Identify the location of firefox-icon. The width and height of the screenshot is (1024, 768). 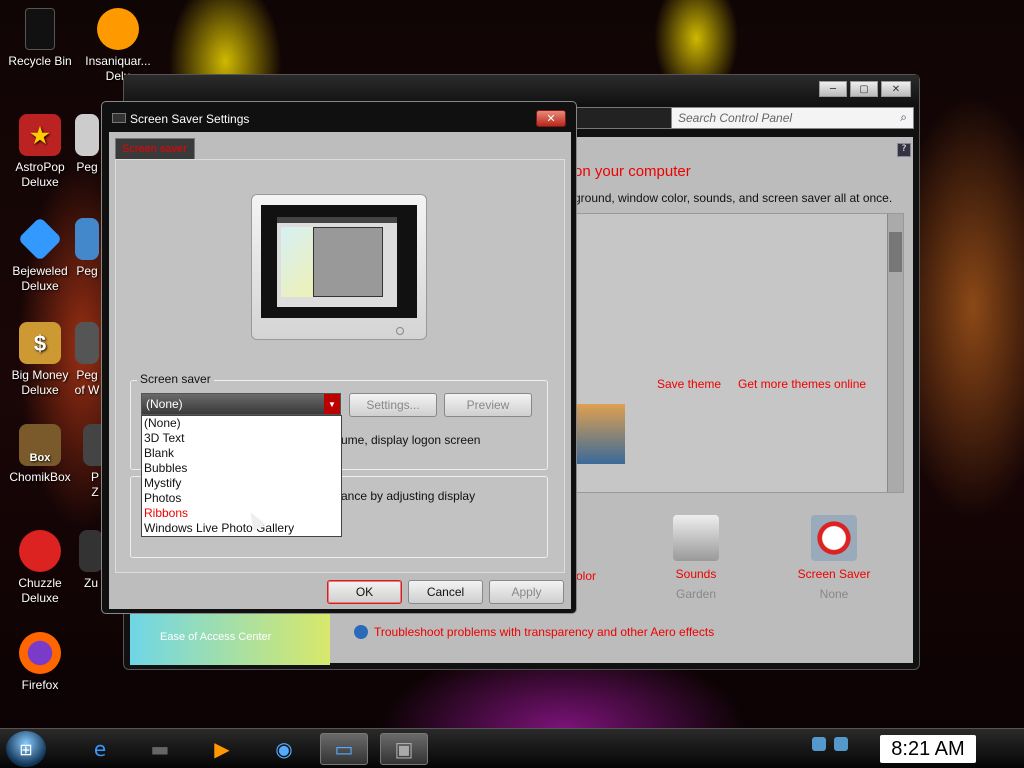
(40, 653).